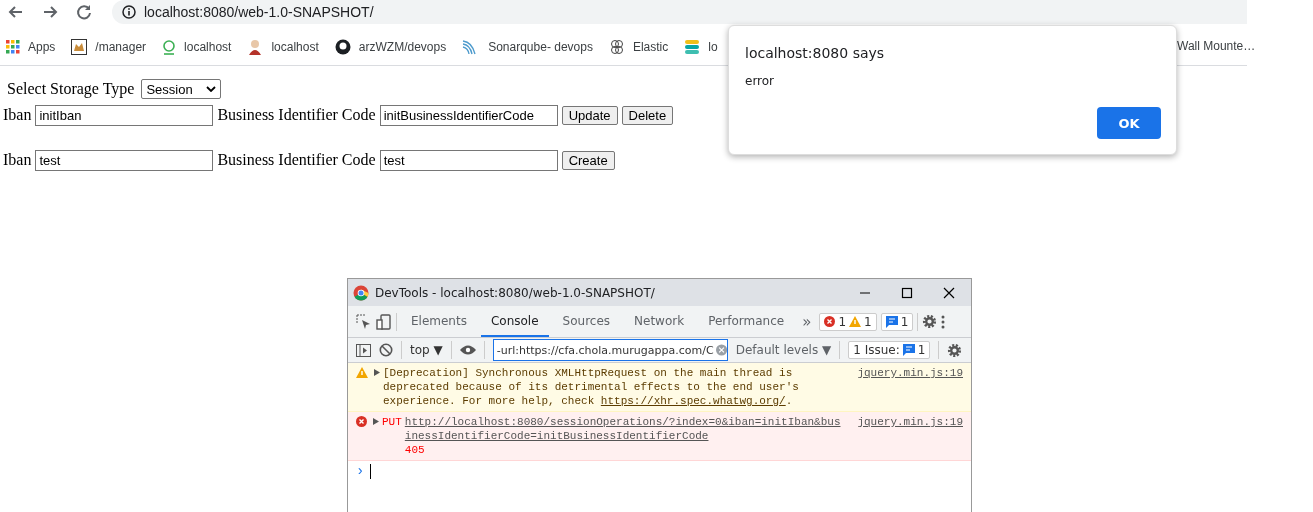  I want to click on http-method: PUT, so click(392, 422).